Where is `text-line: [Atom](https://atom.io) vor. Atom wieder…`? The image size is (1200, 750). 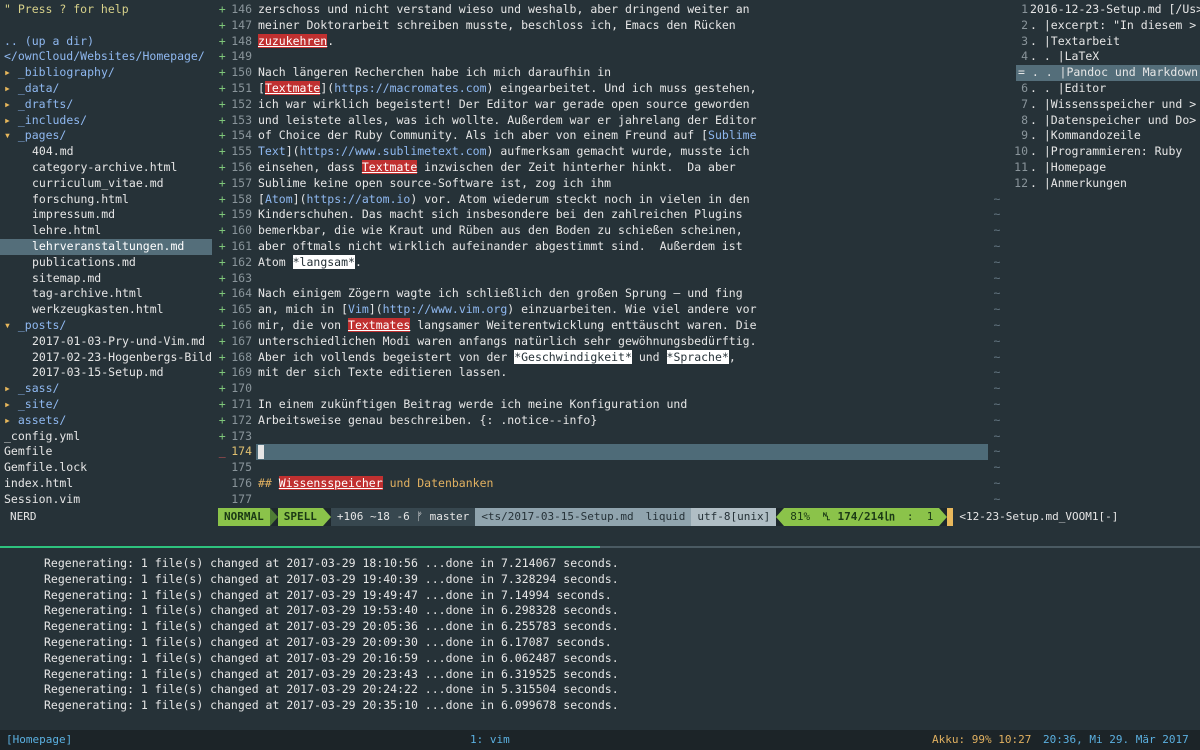
text-line: [Atom](https://atom.io) vor. Atom wieder… is located at coordinates (622, 200).